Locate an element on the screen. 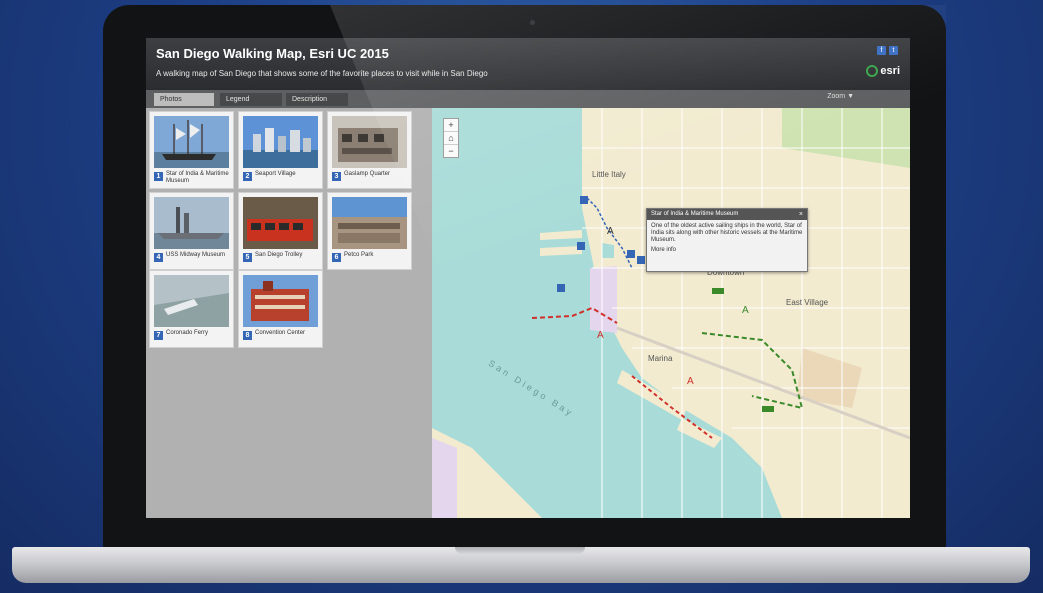 Image resolution: width=1043 pixels, height=593 pixels. photo-card: 4 USS Midway Museum is located at coordinates (191, 231).